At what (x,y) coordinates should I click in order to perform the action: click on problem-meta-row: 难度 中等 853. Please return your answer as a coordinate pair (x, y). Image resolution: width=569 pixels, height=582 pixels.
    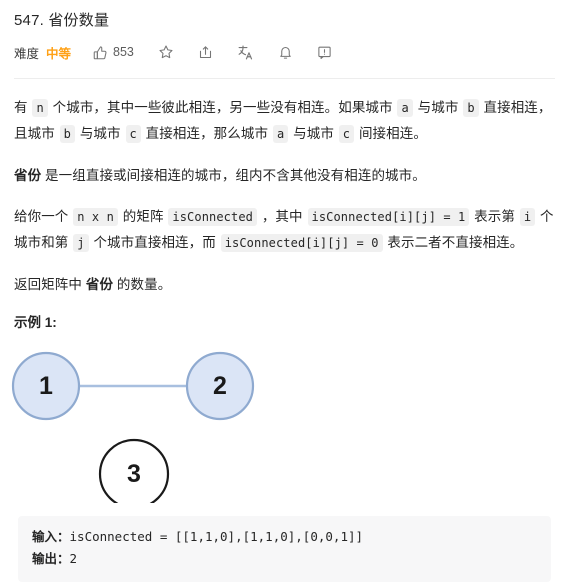
    Looking at the image, I should click on (284, 52).